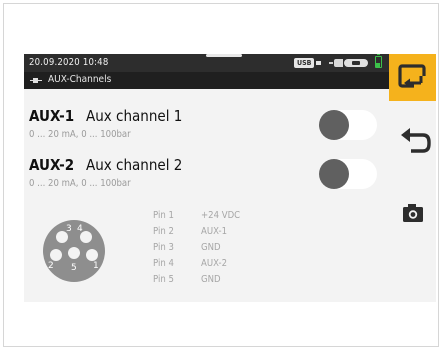 This screenshot has height=351, width=443. Describe the element at coordinates (163, 247) in the screenshot. I see `pin-label: Pin 3` at that location.